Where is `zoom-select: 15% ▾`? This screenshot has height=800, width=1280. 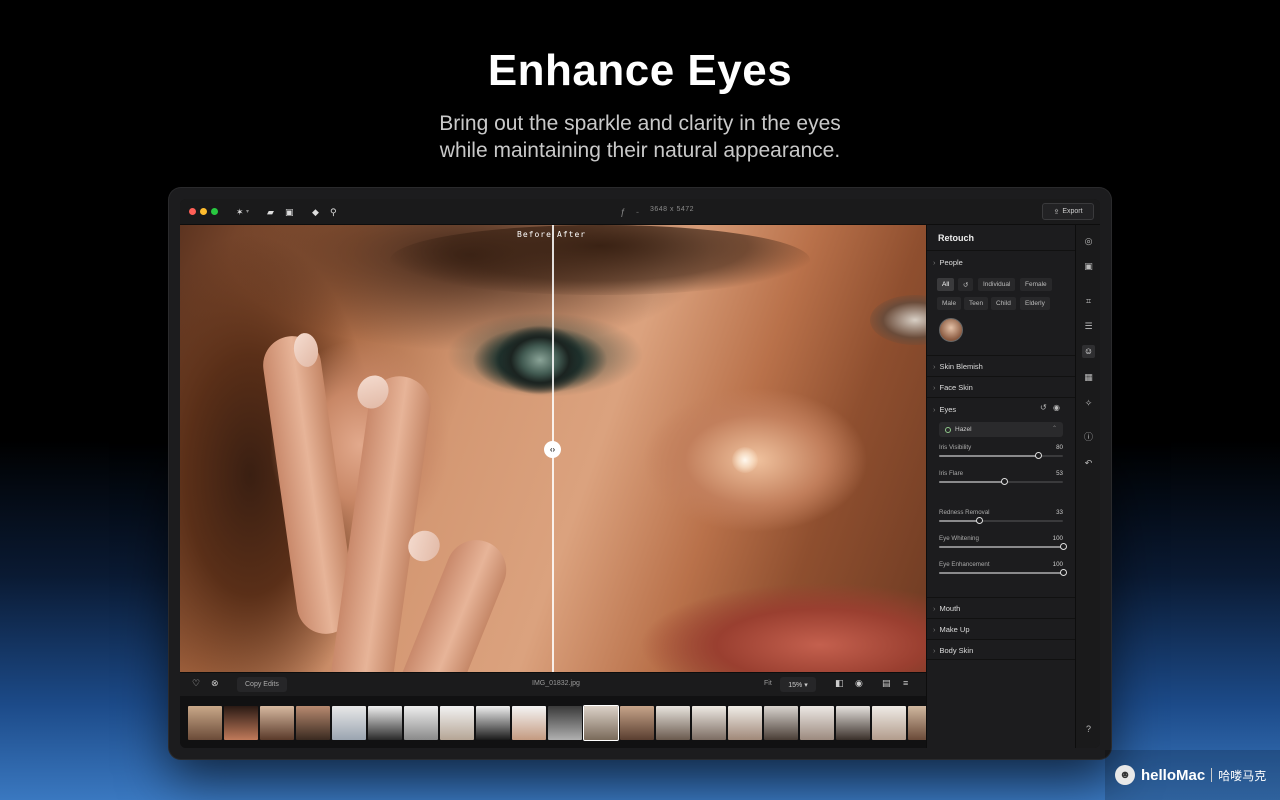 zoom-select: 15% ▾ is located at coordinates (798, 684).